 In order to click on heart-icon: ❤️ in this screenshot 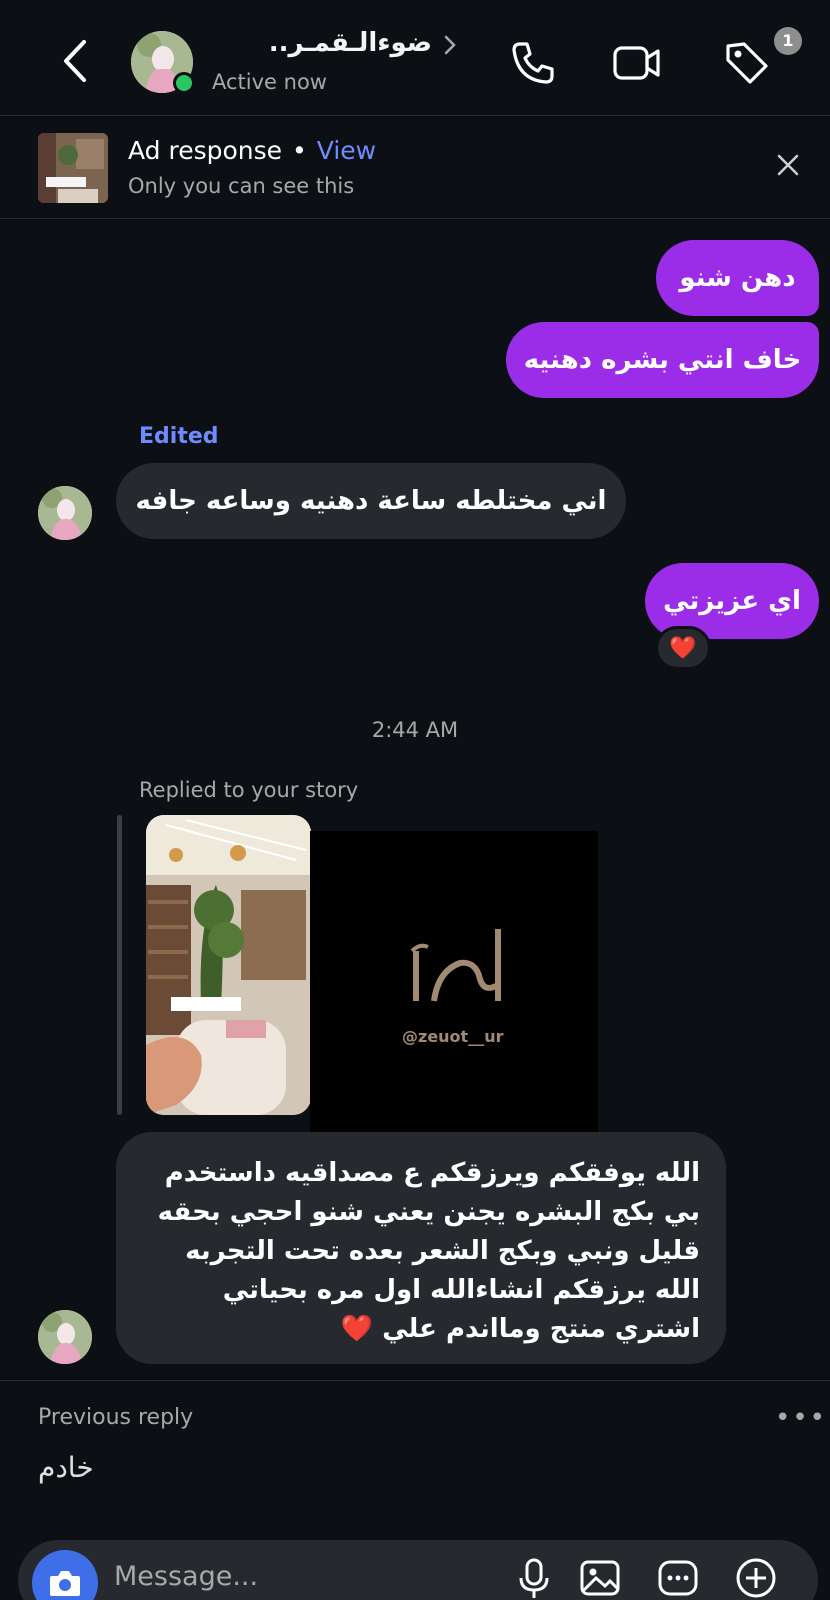, I will do `click(683, 648)`.